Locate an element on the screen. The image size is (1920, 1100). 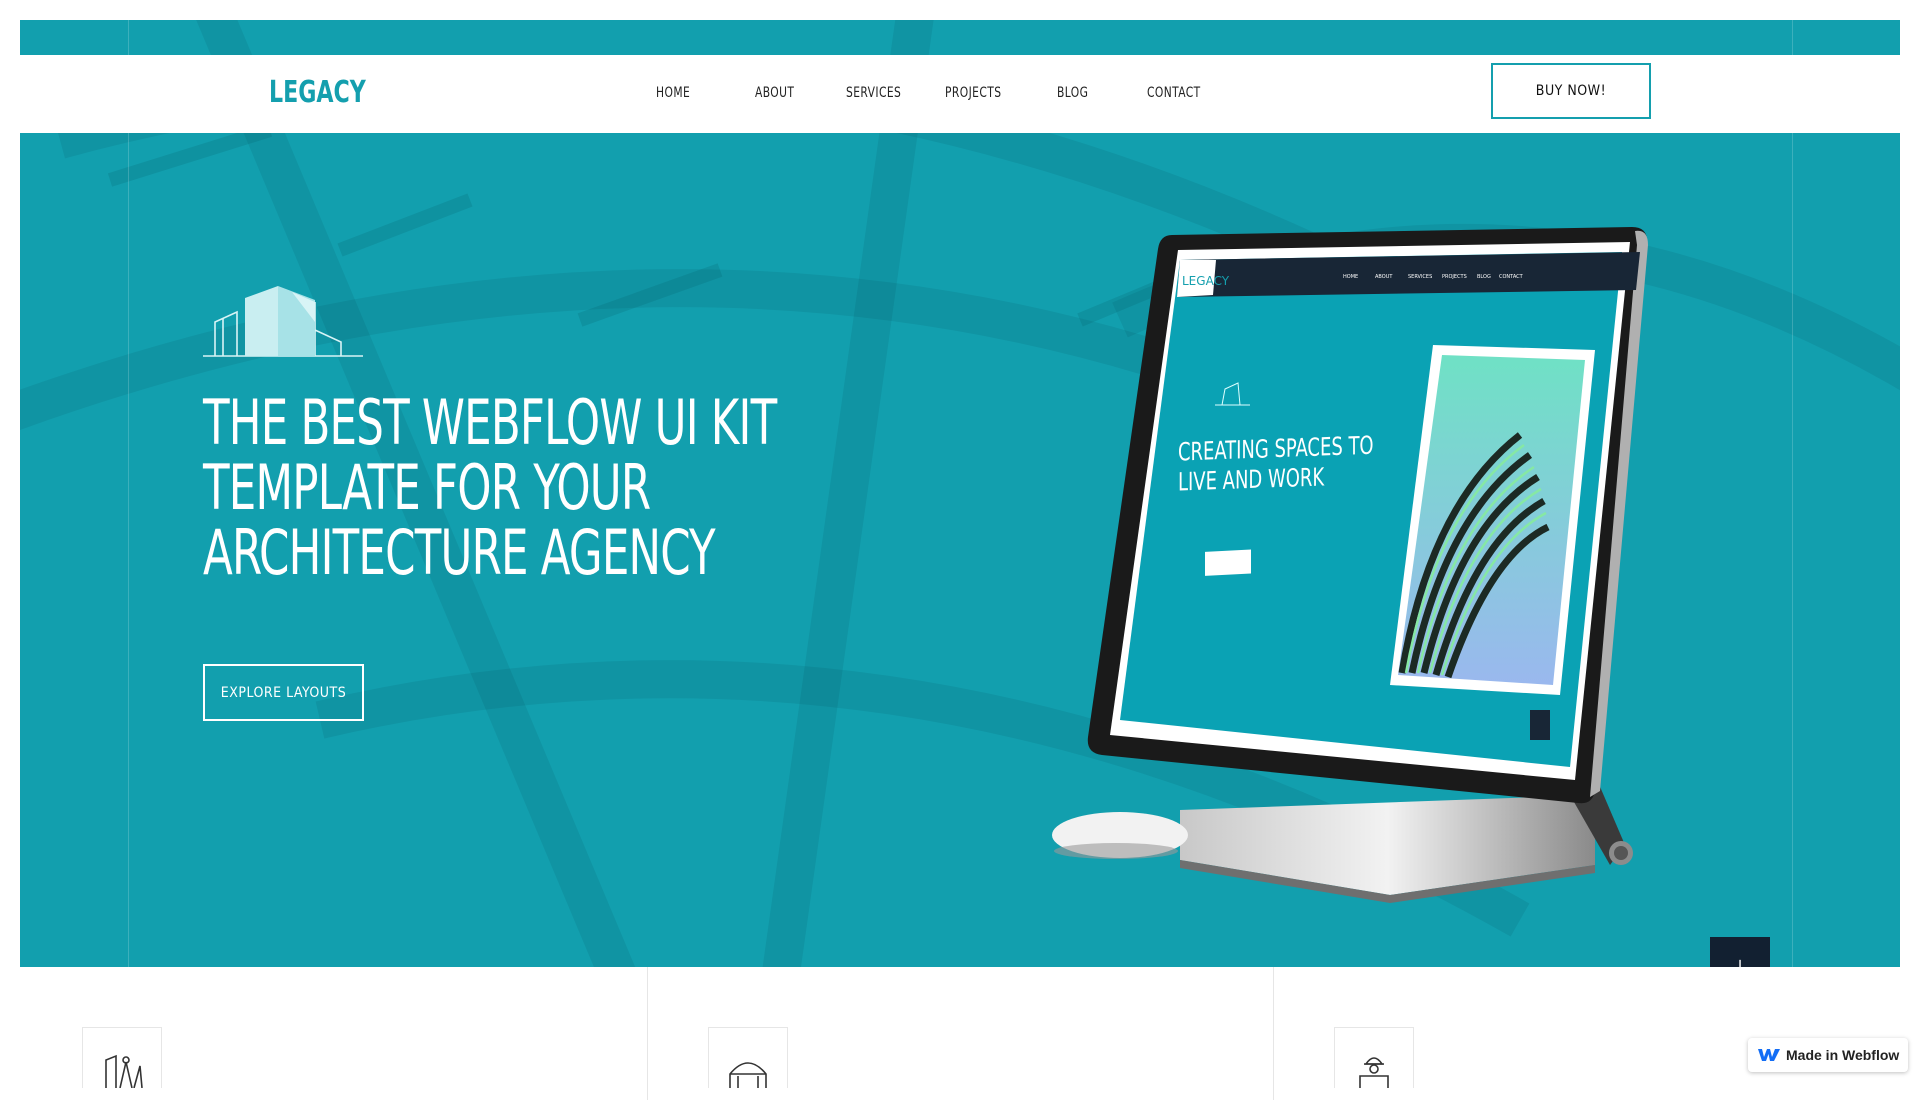
drafting-tools-icon is located at coordinates (124, 1071).